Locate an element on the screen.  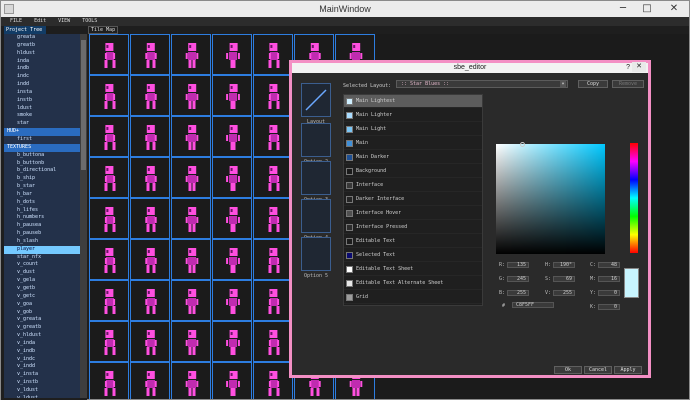
tab-project-tree: Project Tree is located at coordinates (25, 30).